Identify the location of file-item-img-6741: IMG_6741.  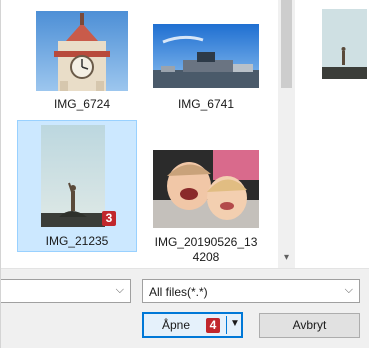
(206, 64).